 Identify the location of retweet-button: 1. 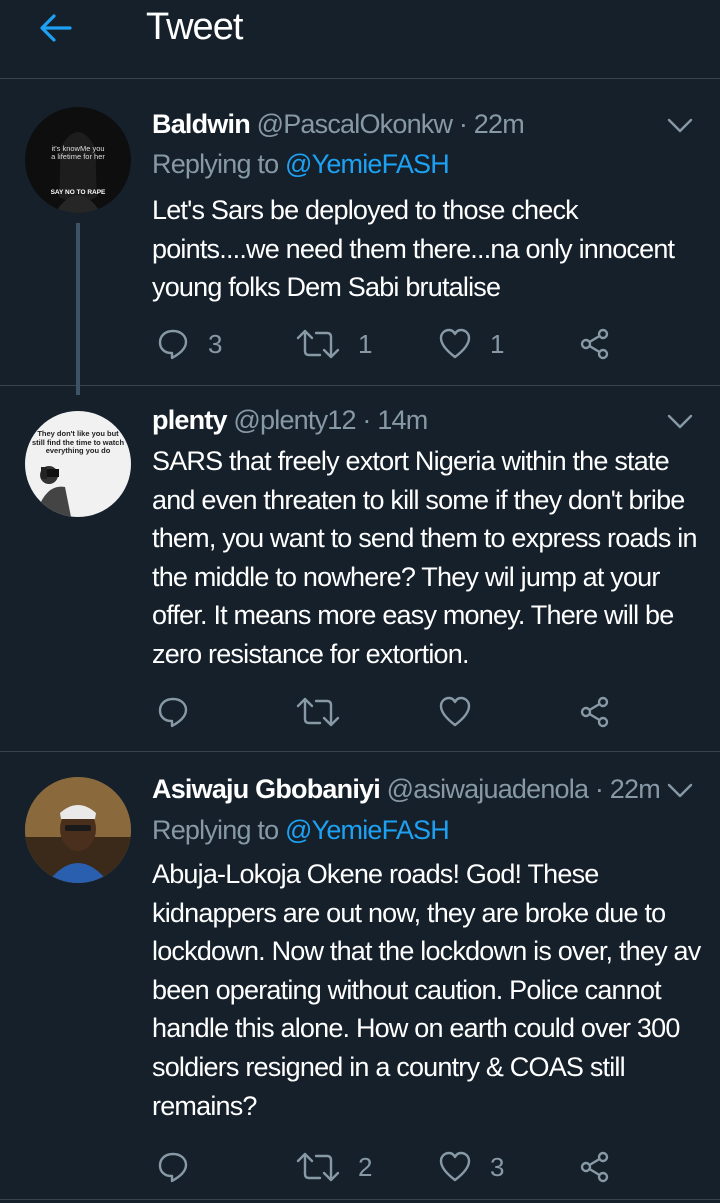
(334, 344).